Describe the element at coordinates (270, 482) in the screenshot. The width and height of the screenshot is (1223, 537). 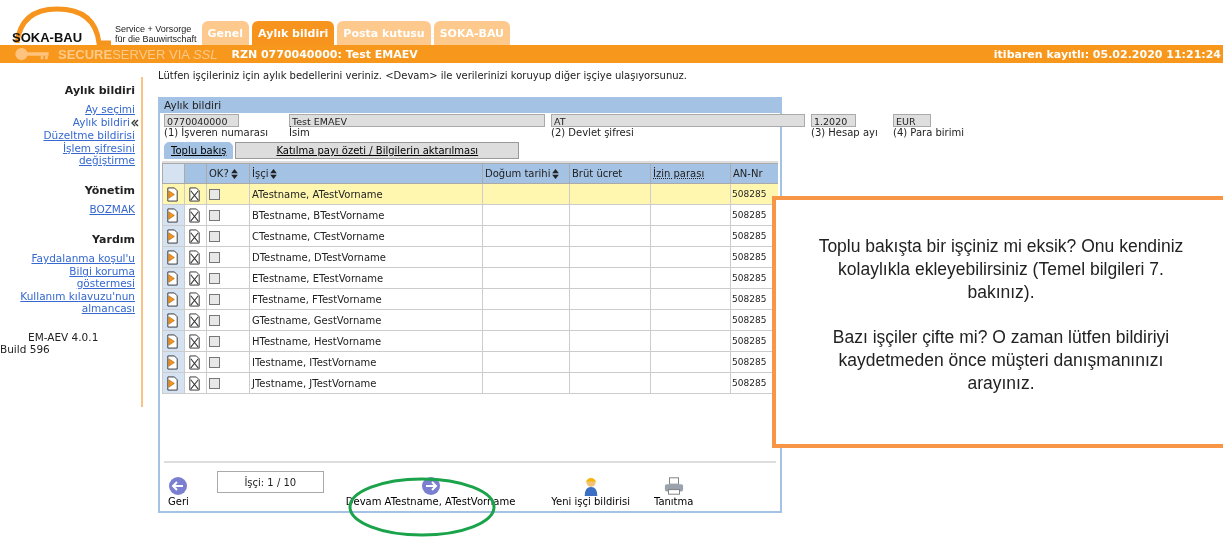
I see `worker-counter: İşçi: 1 / 10` at that location.